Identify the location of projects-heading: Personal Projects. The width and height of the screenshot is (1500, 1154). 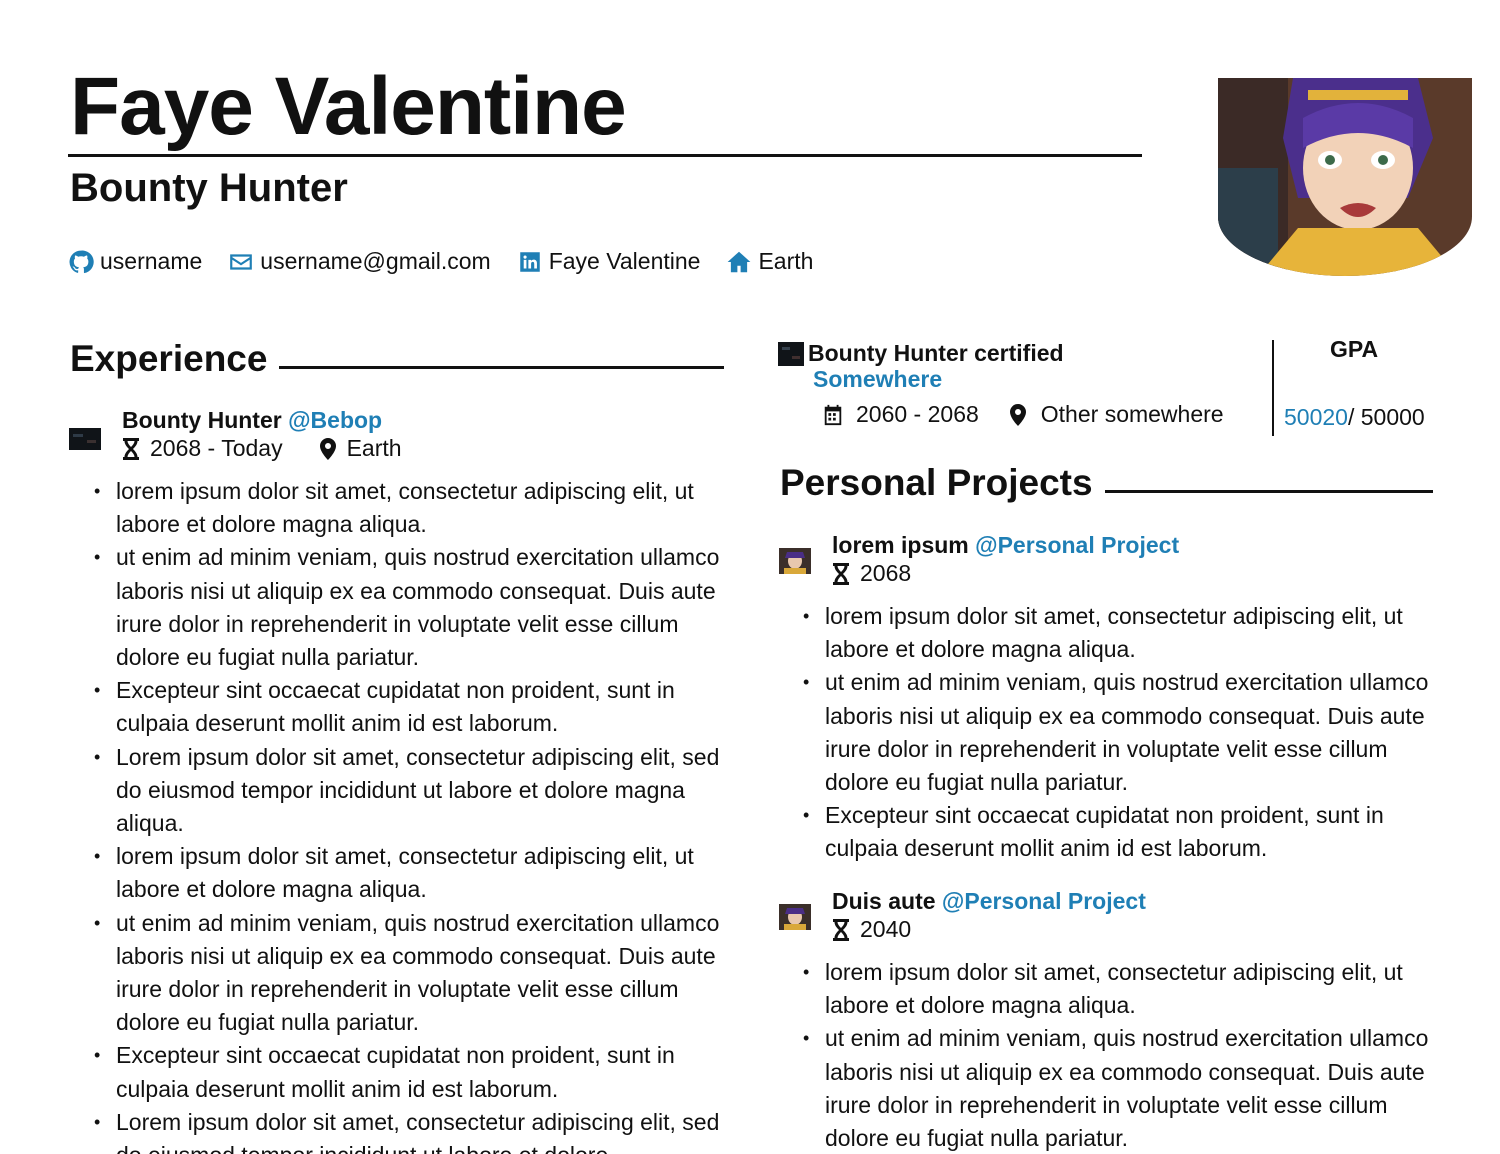
(1106, 483).